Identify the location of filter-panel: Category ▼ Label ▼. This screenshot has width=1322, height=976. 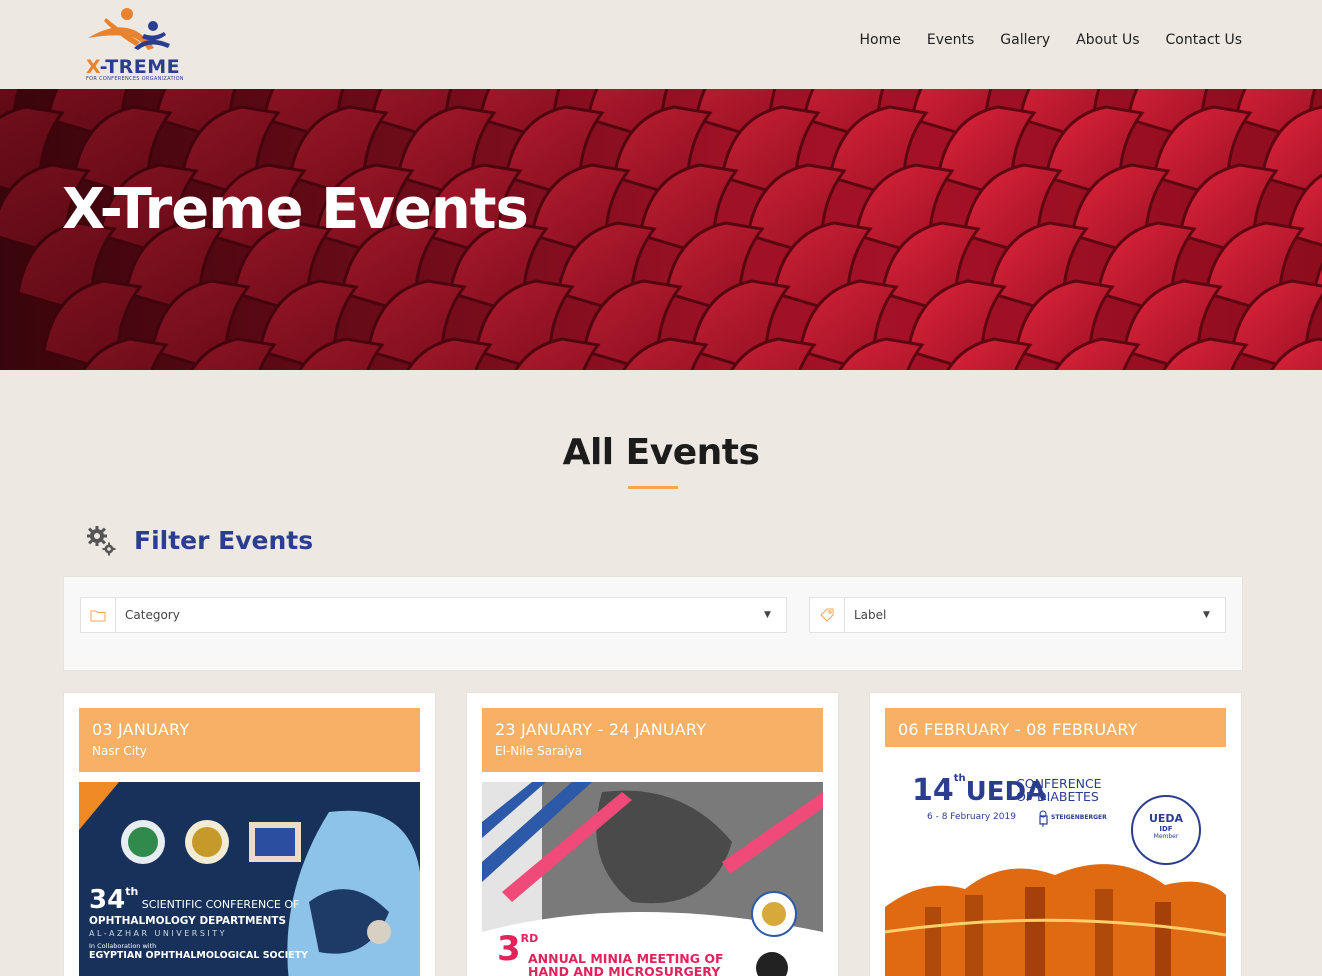
(653, 623).